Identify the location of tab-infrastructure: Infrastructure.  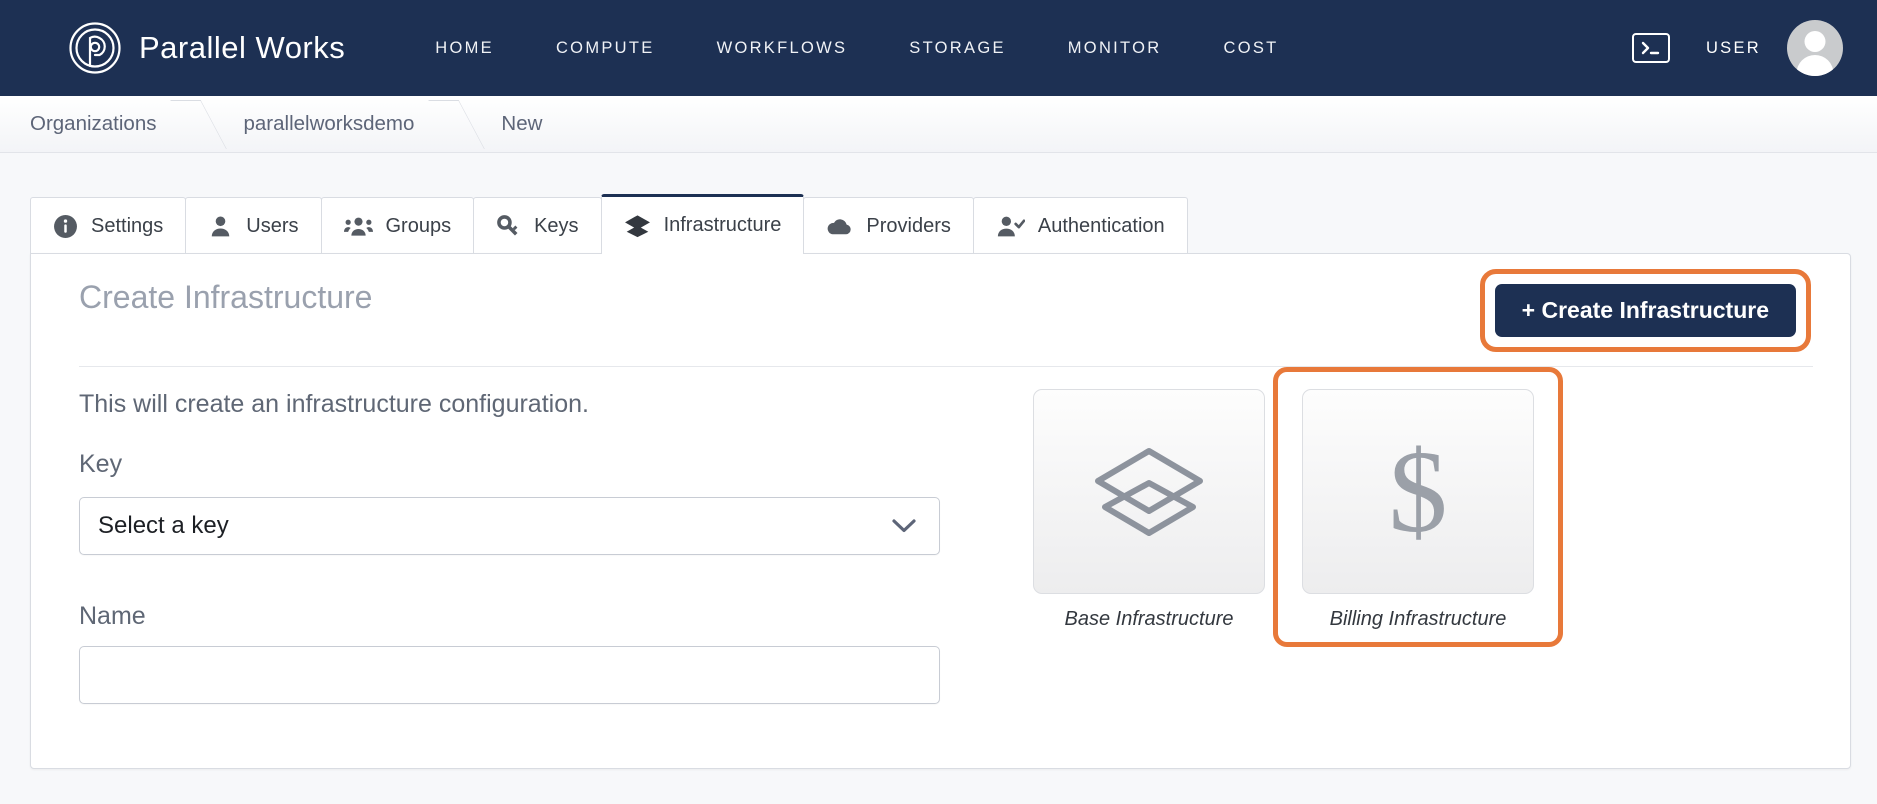
(702, 224).